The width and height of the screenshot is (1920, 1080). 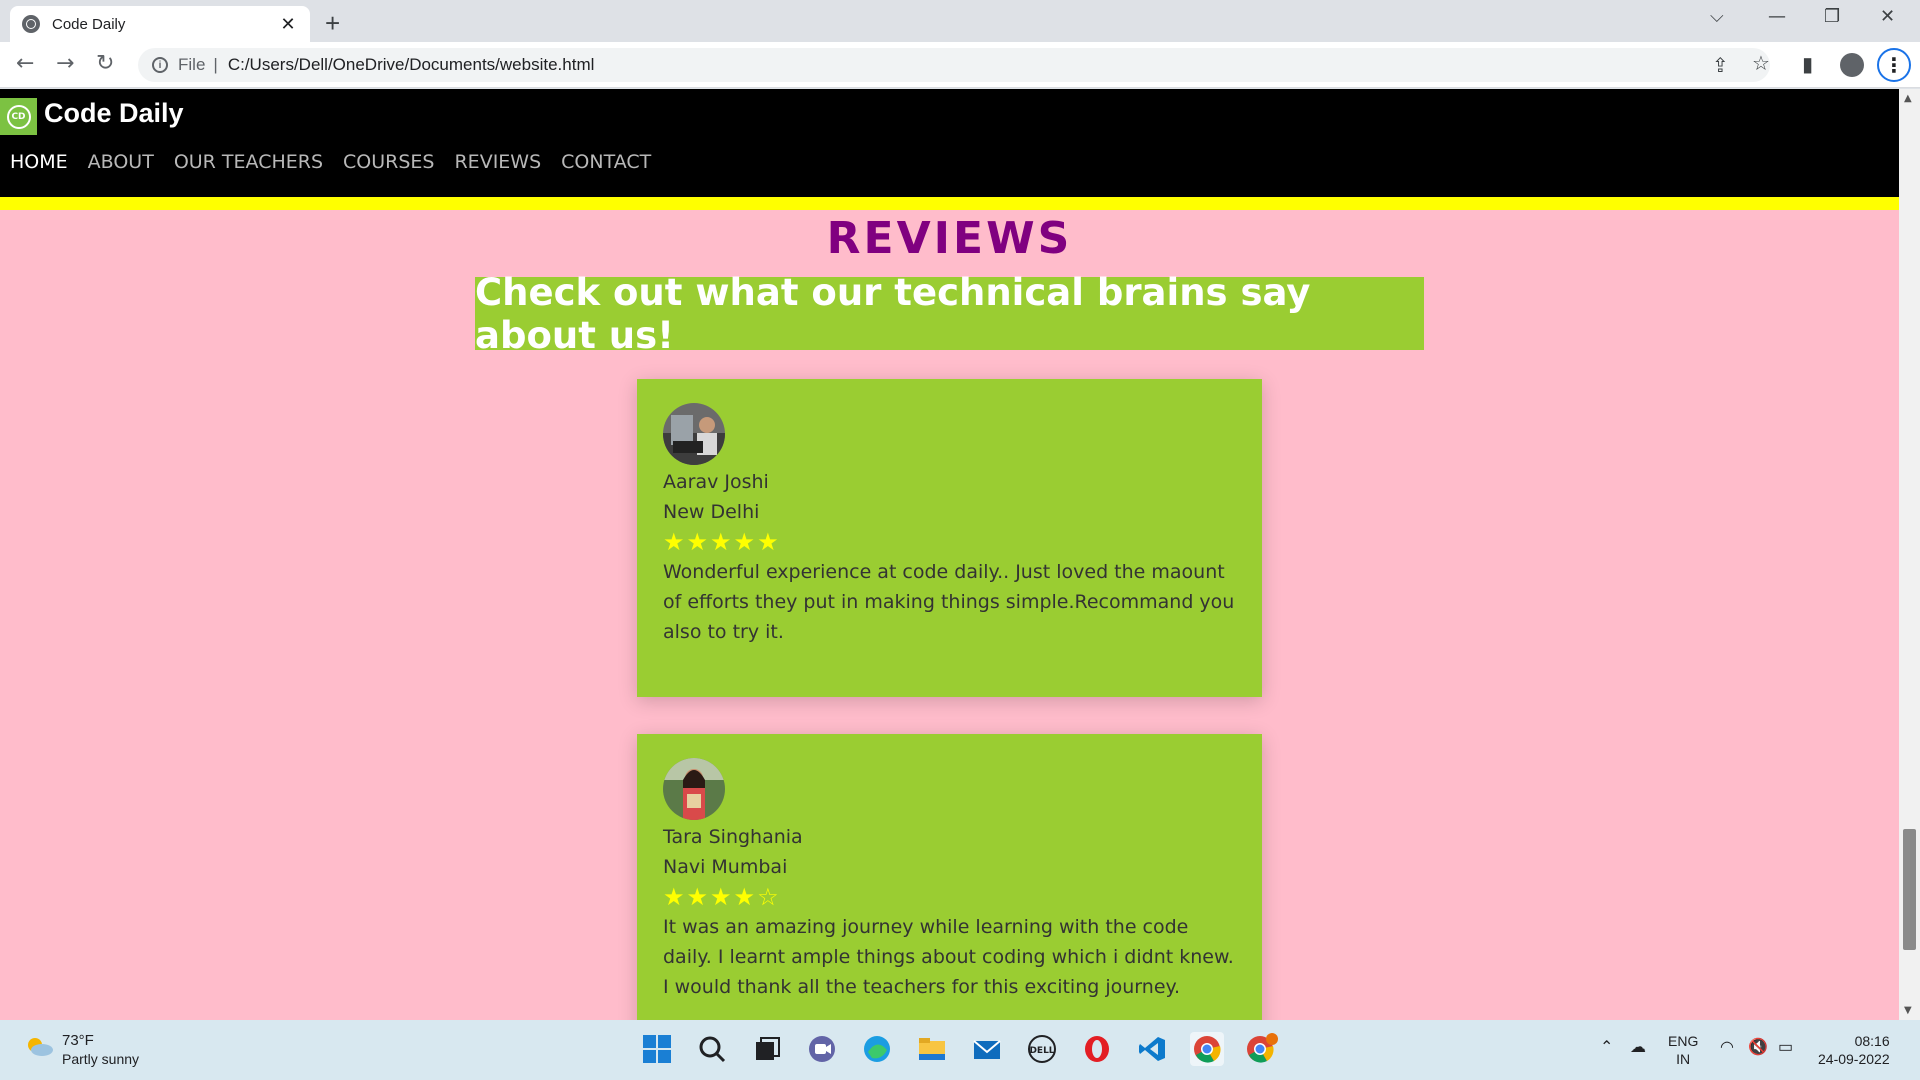 What do you see at coordinates (121, 162) in the screenshot?
I see `nav-about: ABOUT` at bounding box center [121, 162].